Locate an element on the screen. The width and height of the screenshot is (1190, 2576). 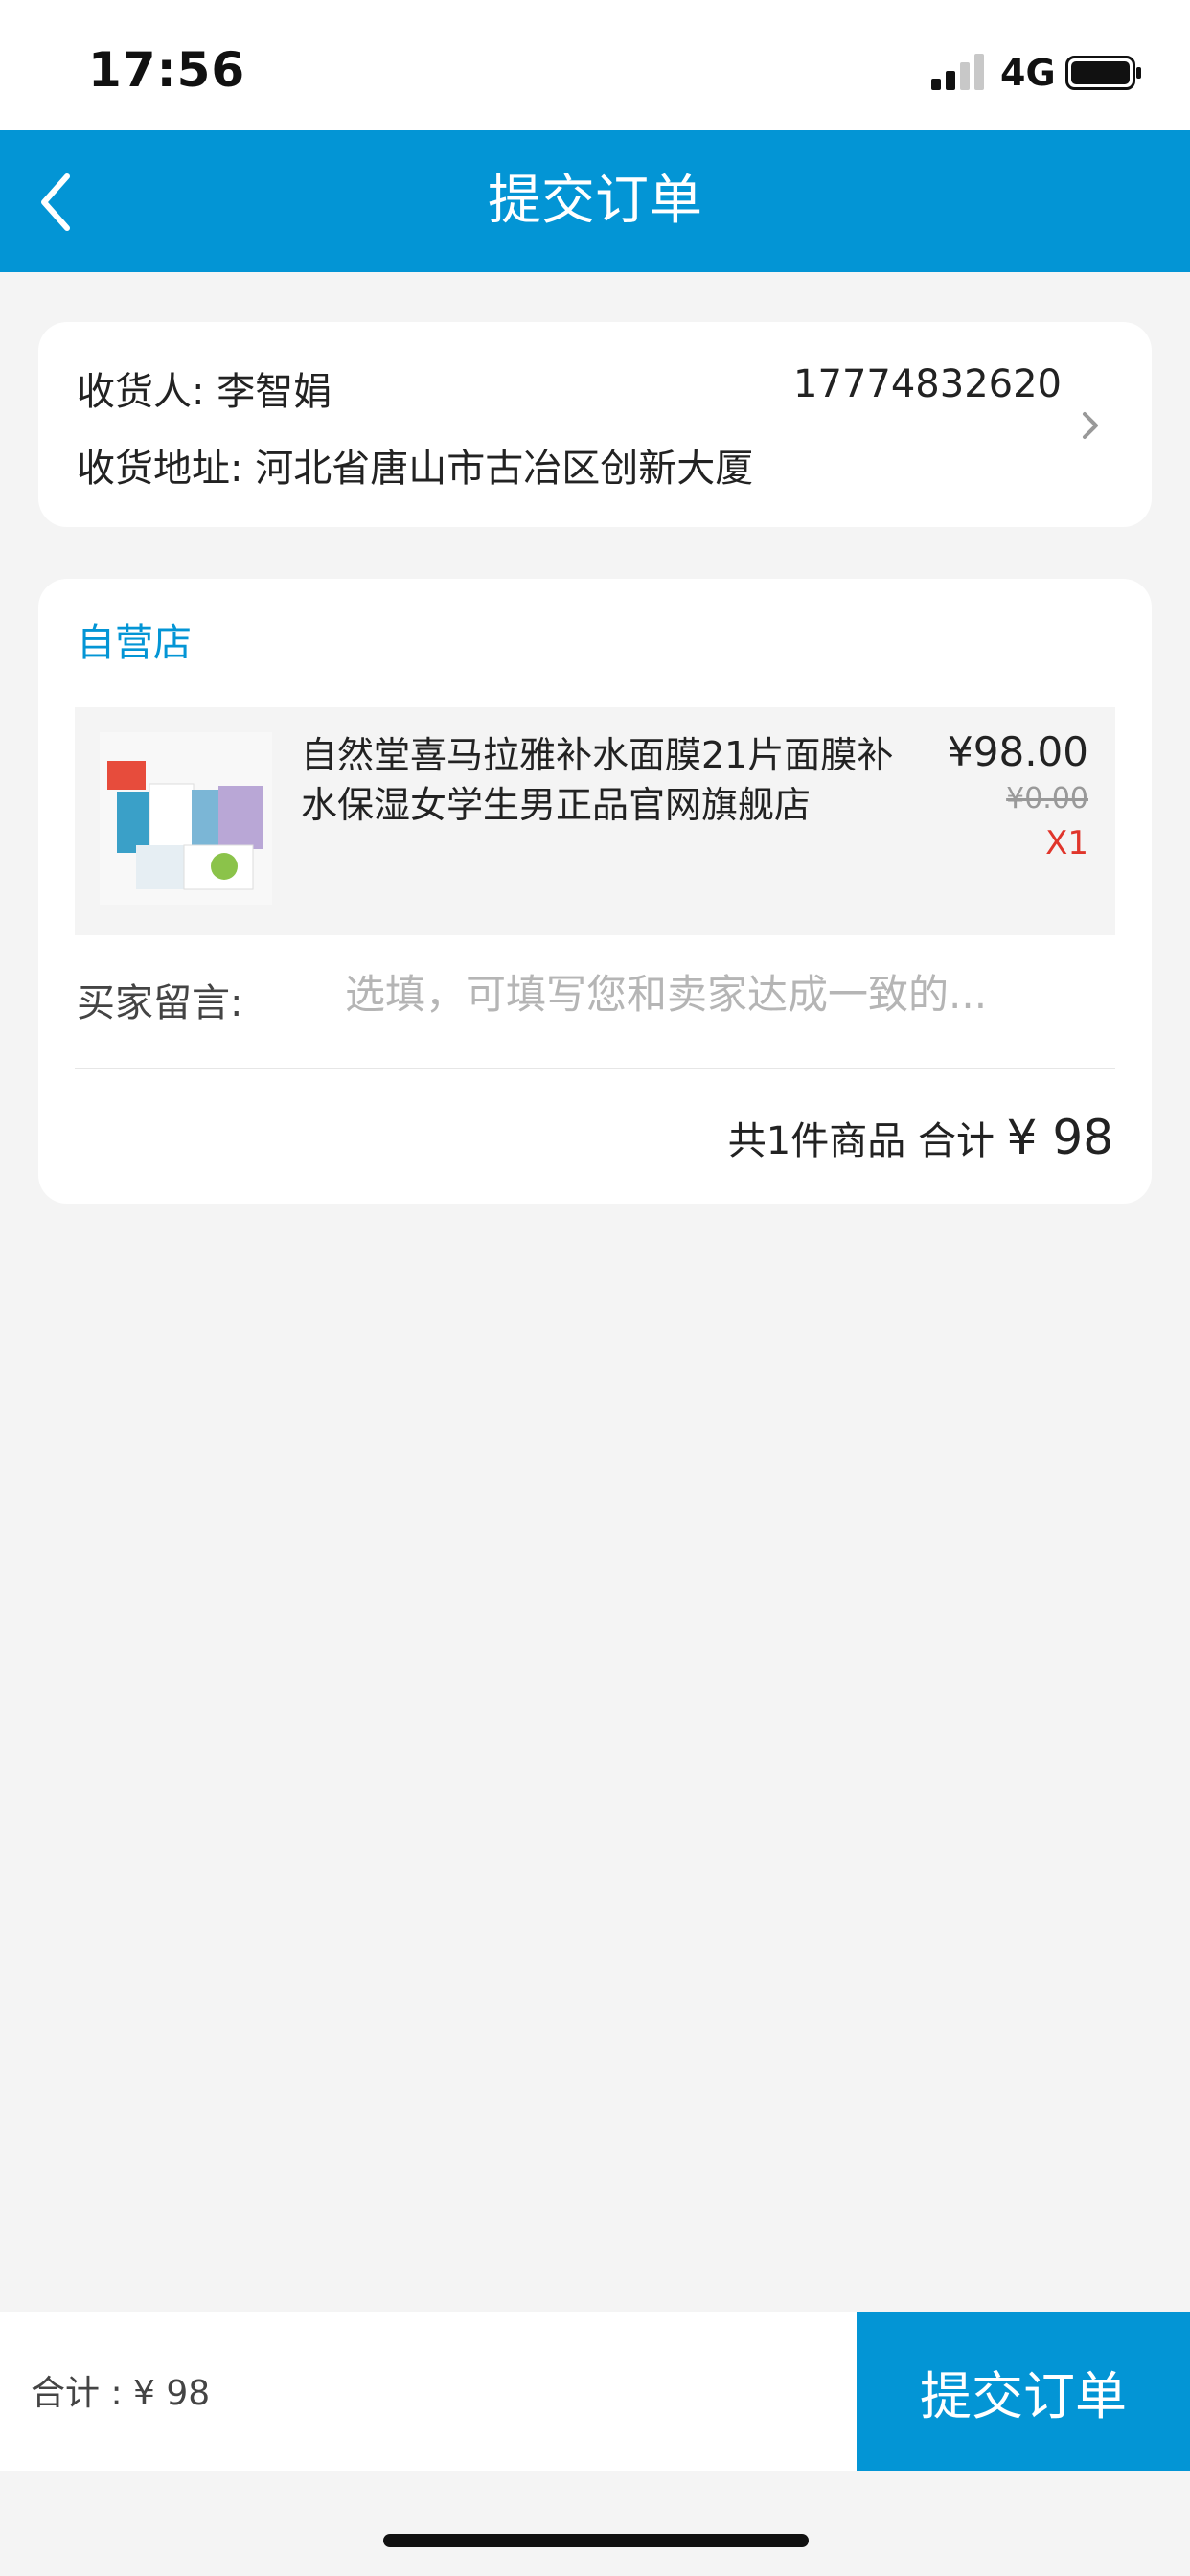
nav-bar: 提交订单 is located at coordinates (595, 201).